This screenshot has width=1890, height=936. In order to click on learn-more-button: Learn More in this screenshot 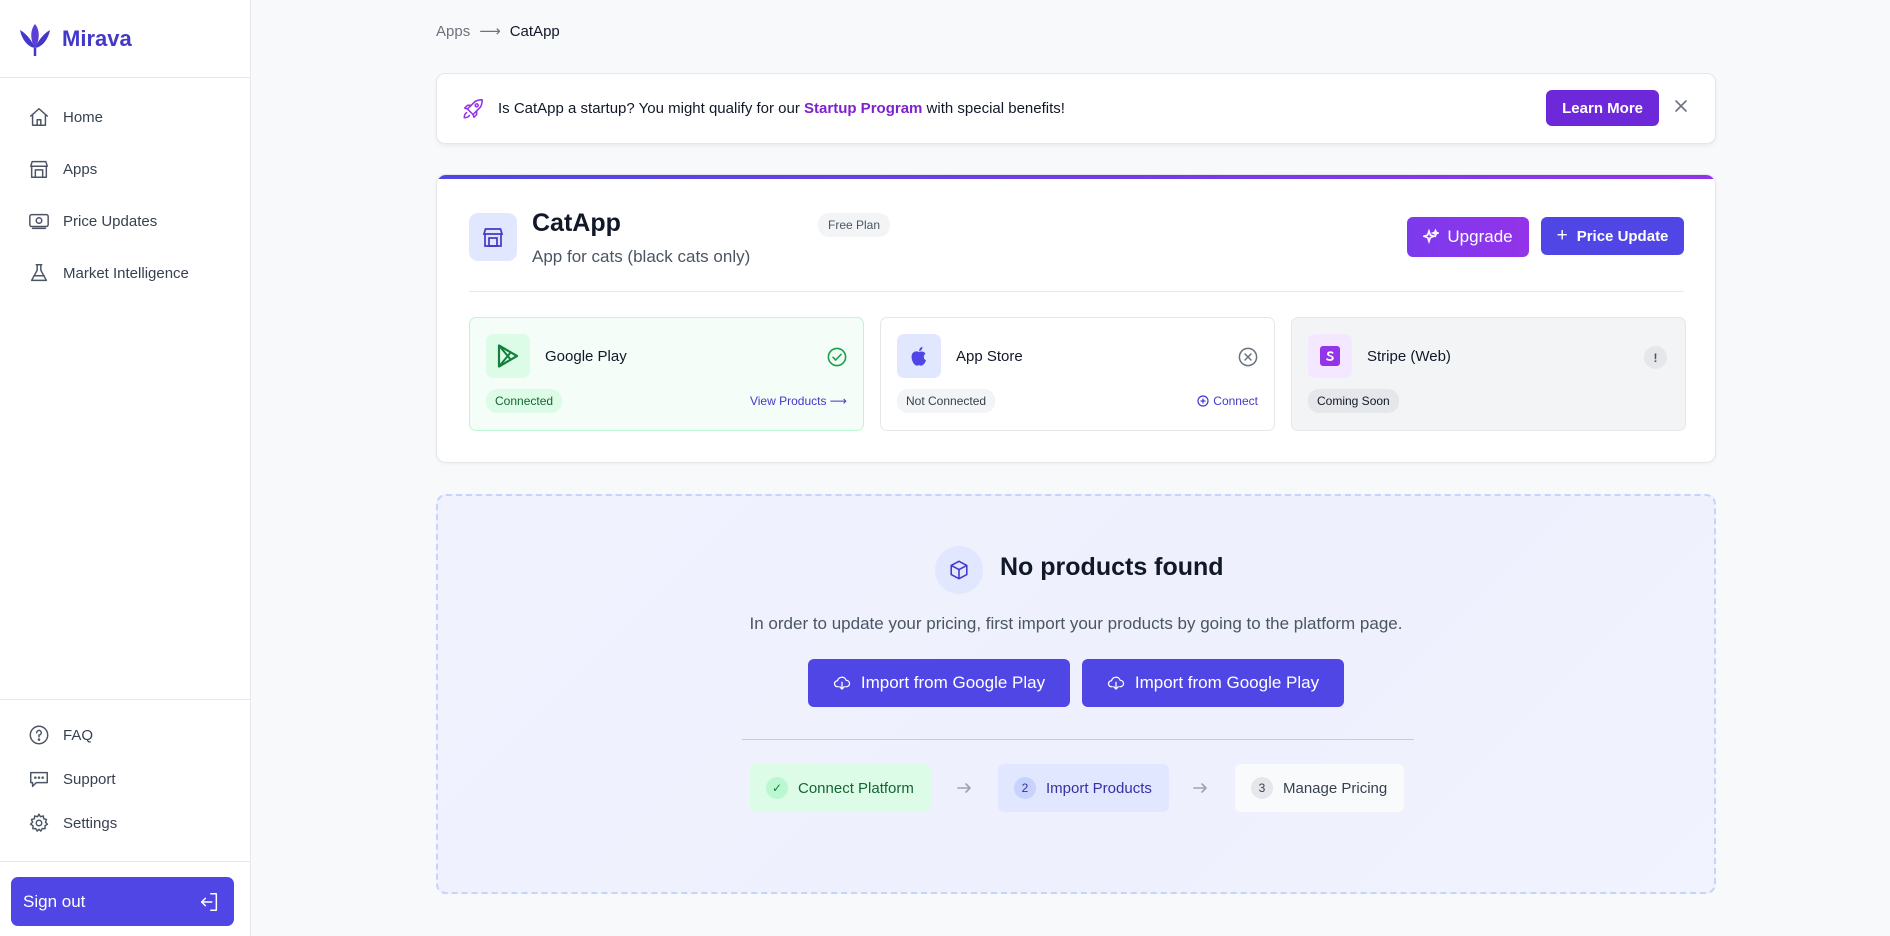, I will do `click(1602, 108)`.